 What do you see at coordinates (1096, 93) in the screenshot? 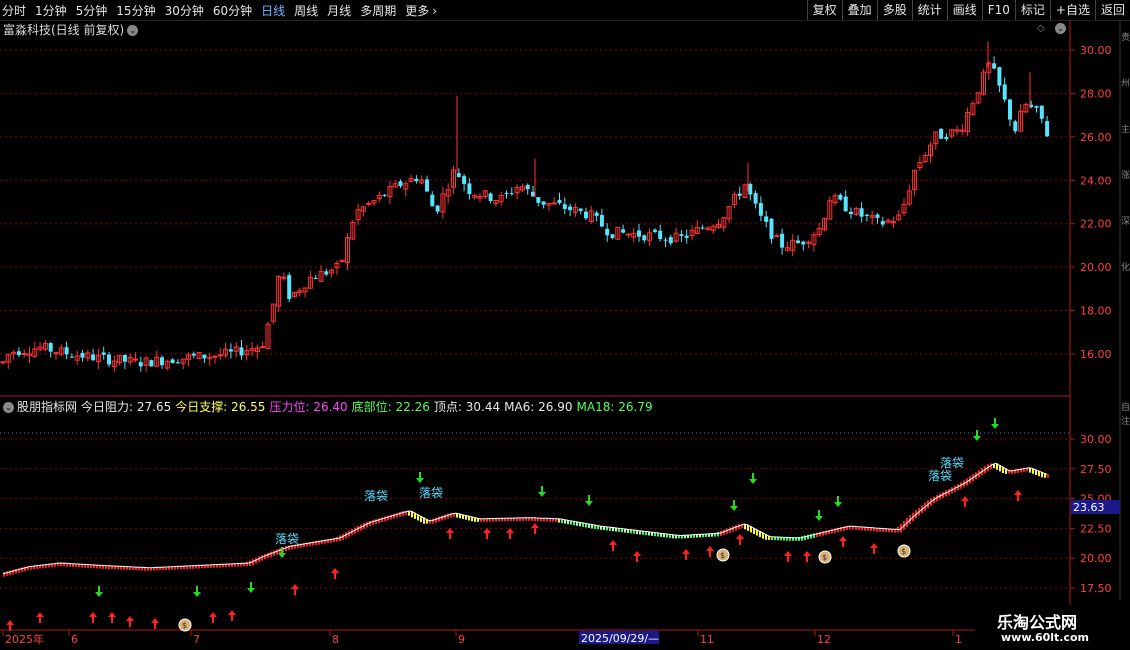
I see `price-tick-label: 28.00` at bounding box center [1096, 93].